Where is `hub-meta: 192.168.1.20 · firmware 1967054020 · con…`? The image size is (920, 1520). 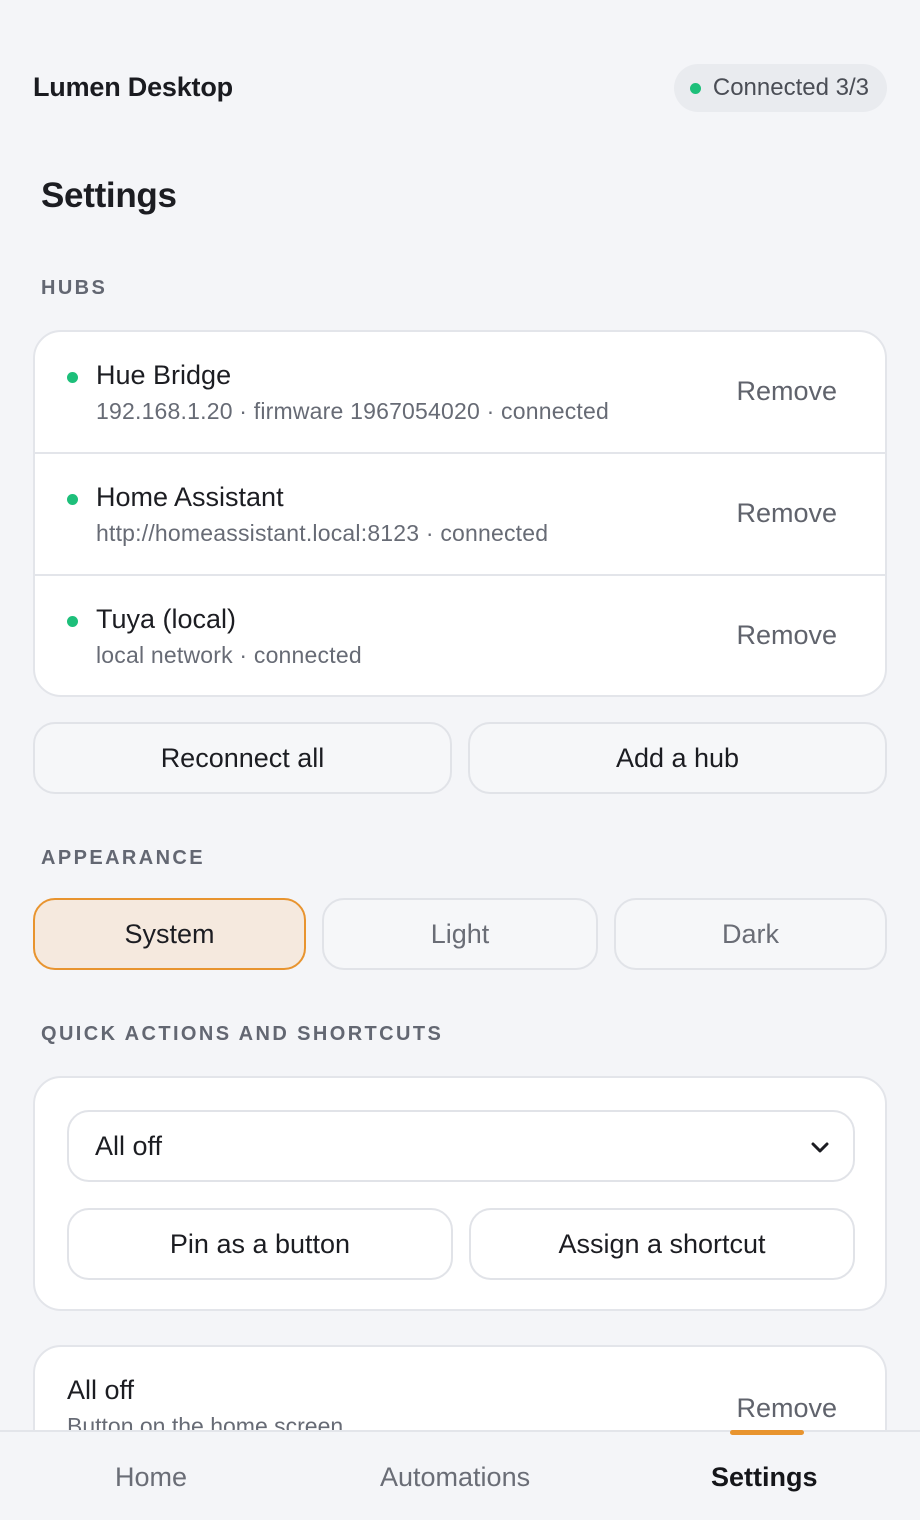
hub-meta: 192.168.1.20 · firmware 1967054020 · con… is located at coordinates (352, 411).